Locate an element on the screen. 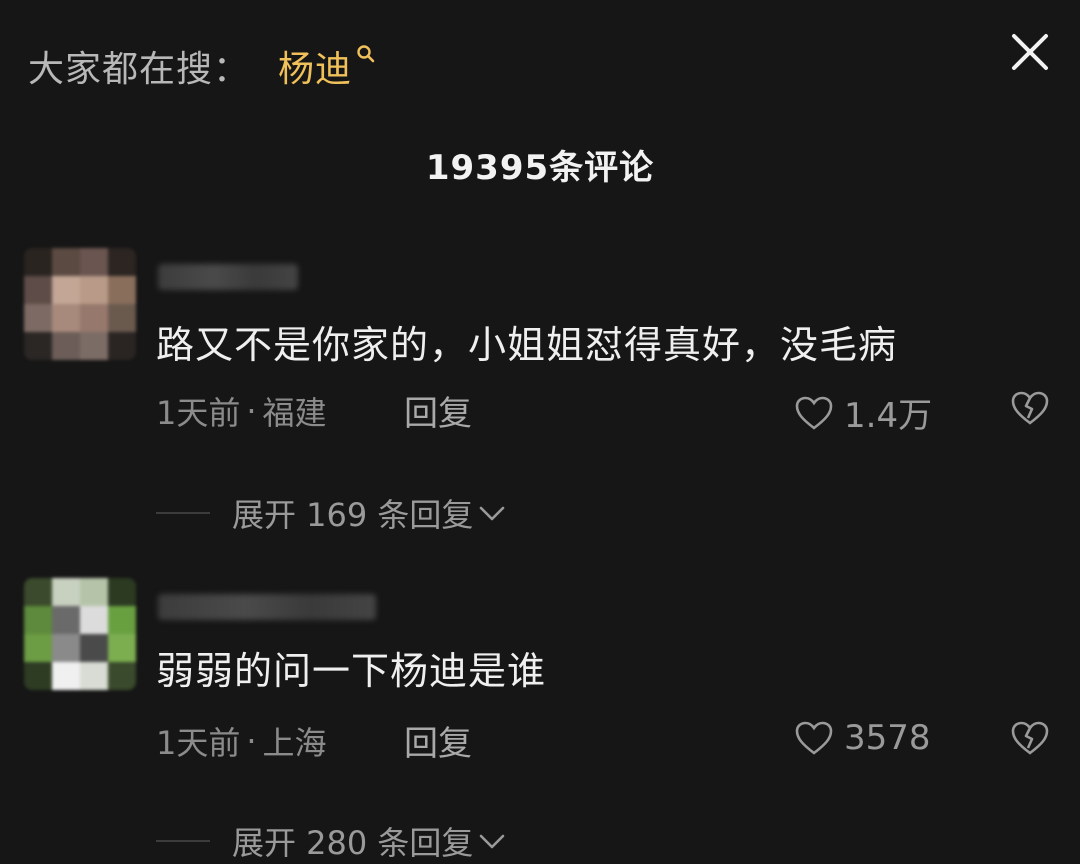 The image size is (1080, 864). like-count: 3578 is located at coordinates (887, 738).